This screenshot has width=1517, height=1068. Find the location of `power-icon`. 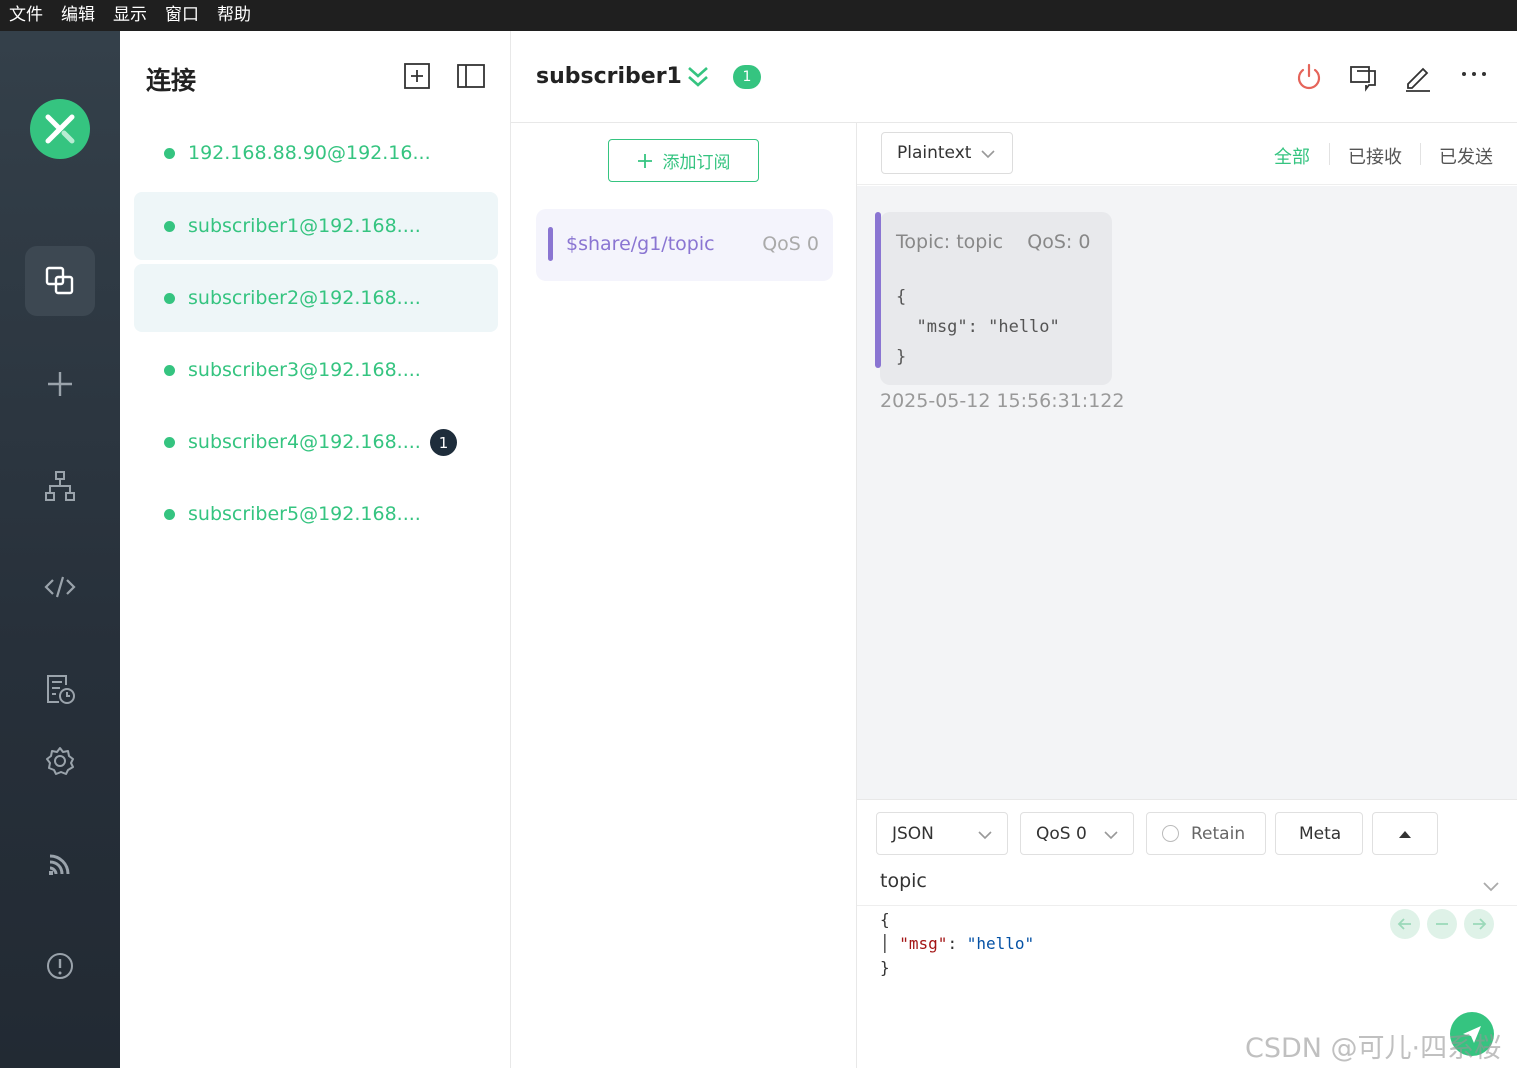

power-icon is located at coordinates (1309, 77).